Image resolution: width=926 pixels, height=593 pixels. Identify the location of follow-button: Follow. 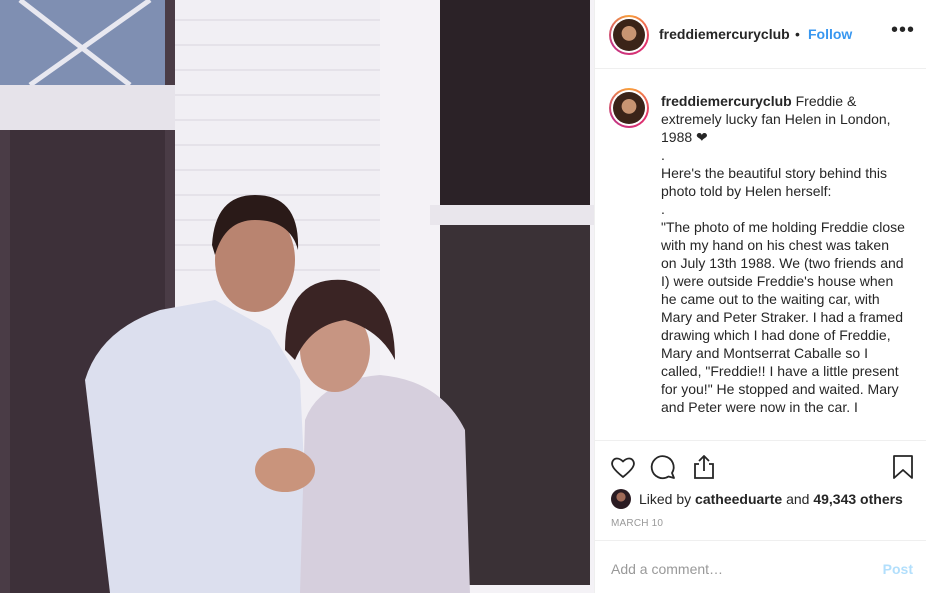
(830, 34).